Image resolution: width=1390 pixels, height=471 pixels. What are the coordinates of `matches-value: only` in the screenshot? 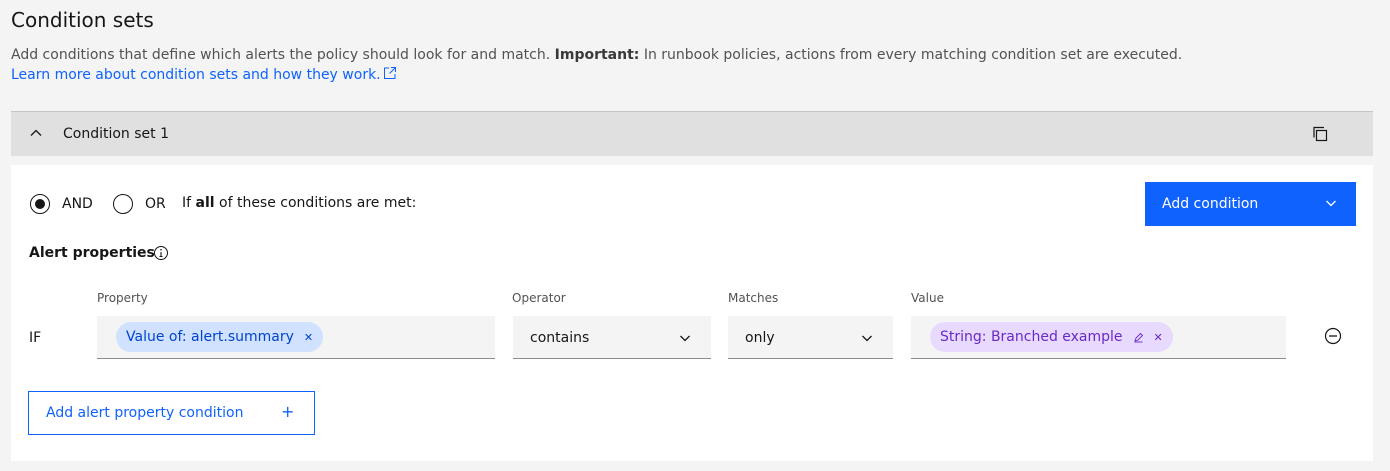 It's located at (760, 338).